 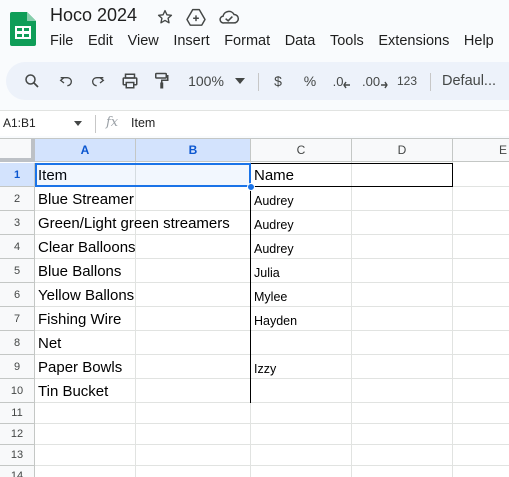 I want to click on name-box: A1:B1, so click(x=19, y=123).